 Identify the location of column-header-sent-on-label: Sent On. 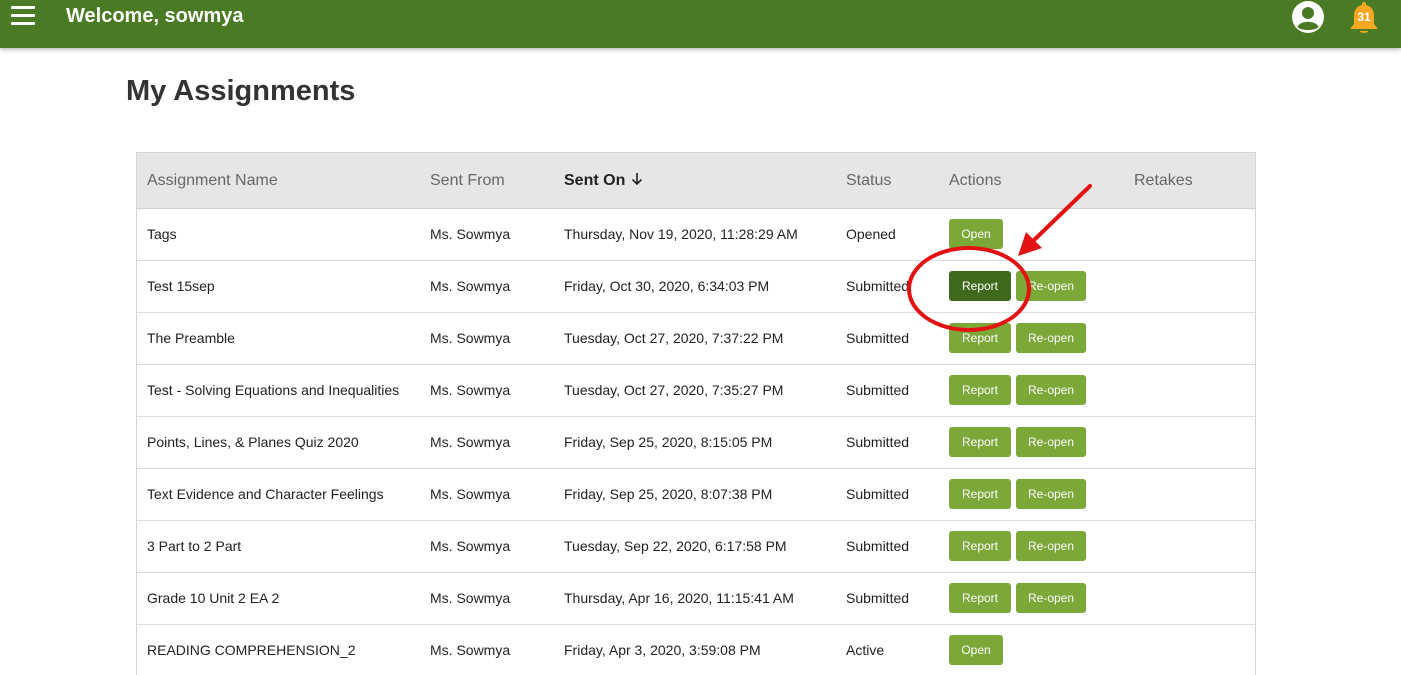
(595, 180).